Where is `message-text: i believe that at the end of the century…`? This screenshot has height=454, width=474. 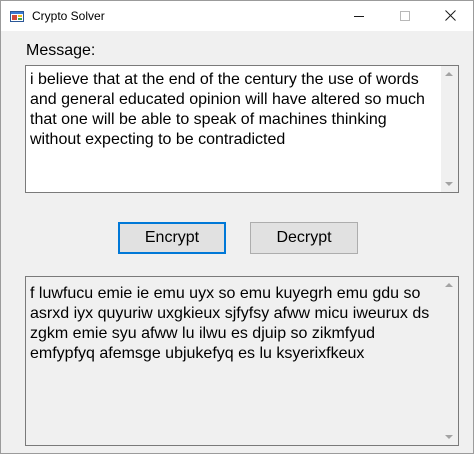
message-text: i believe that at the end of the century… is located at coordinates (230, 109).